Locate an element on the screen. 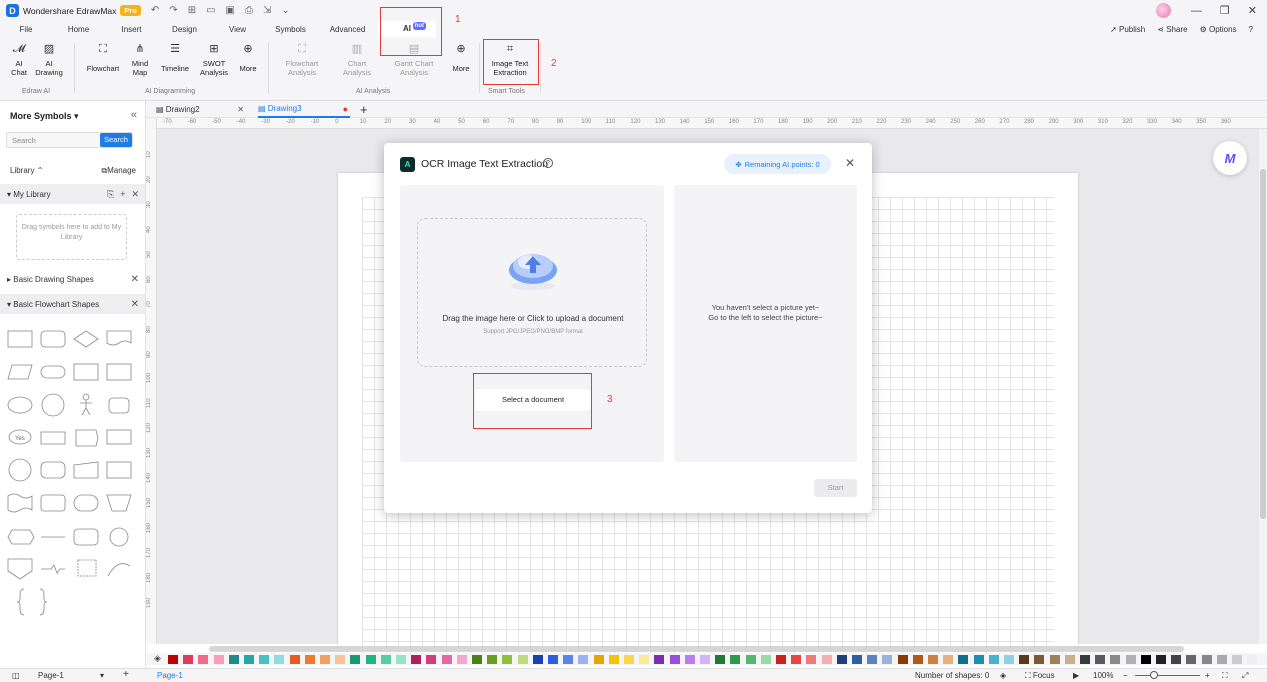  open-icon: ▭ is located at coordinates (210, 10).